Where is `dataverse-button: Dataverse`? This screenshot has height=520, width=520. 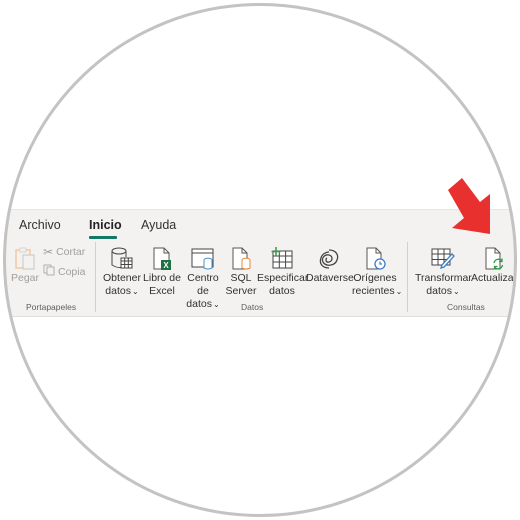 dataverse-button: Dataverse is located at coordinates (330, 265).